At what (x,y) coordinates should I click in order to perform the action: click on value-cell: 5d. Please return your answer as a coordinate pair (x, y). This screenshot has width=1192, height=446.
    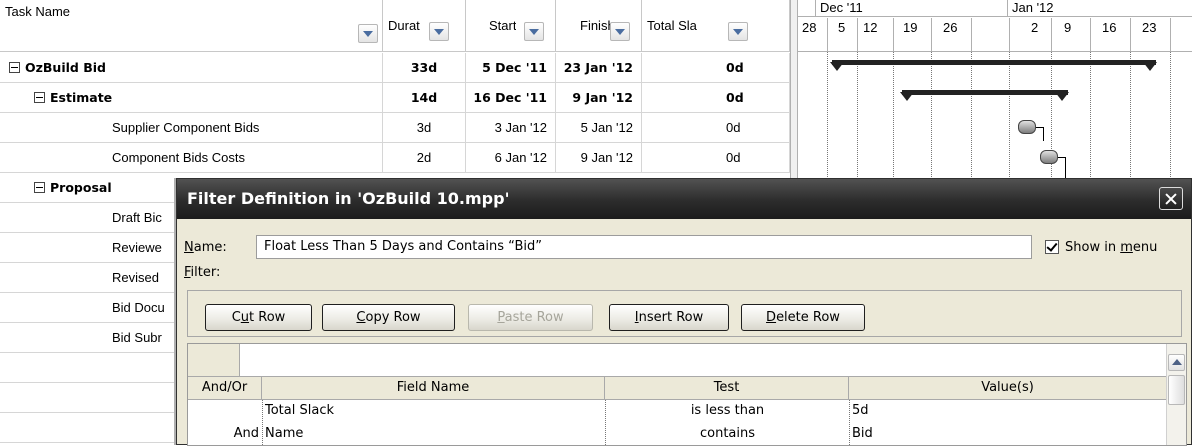
    Looking at the image, I should click on (1002, 410).